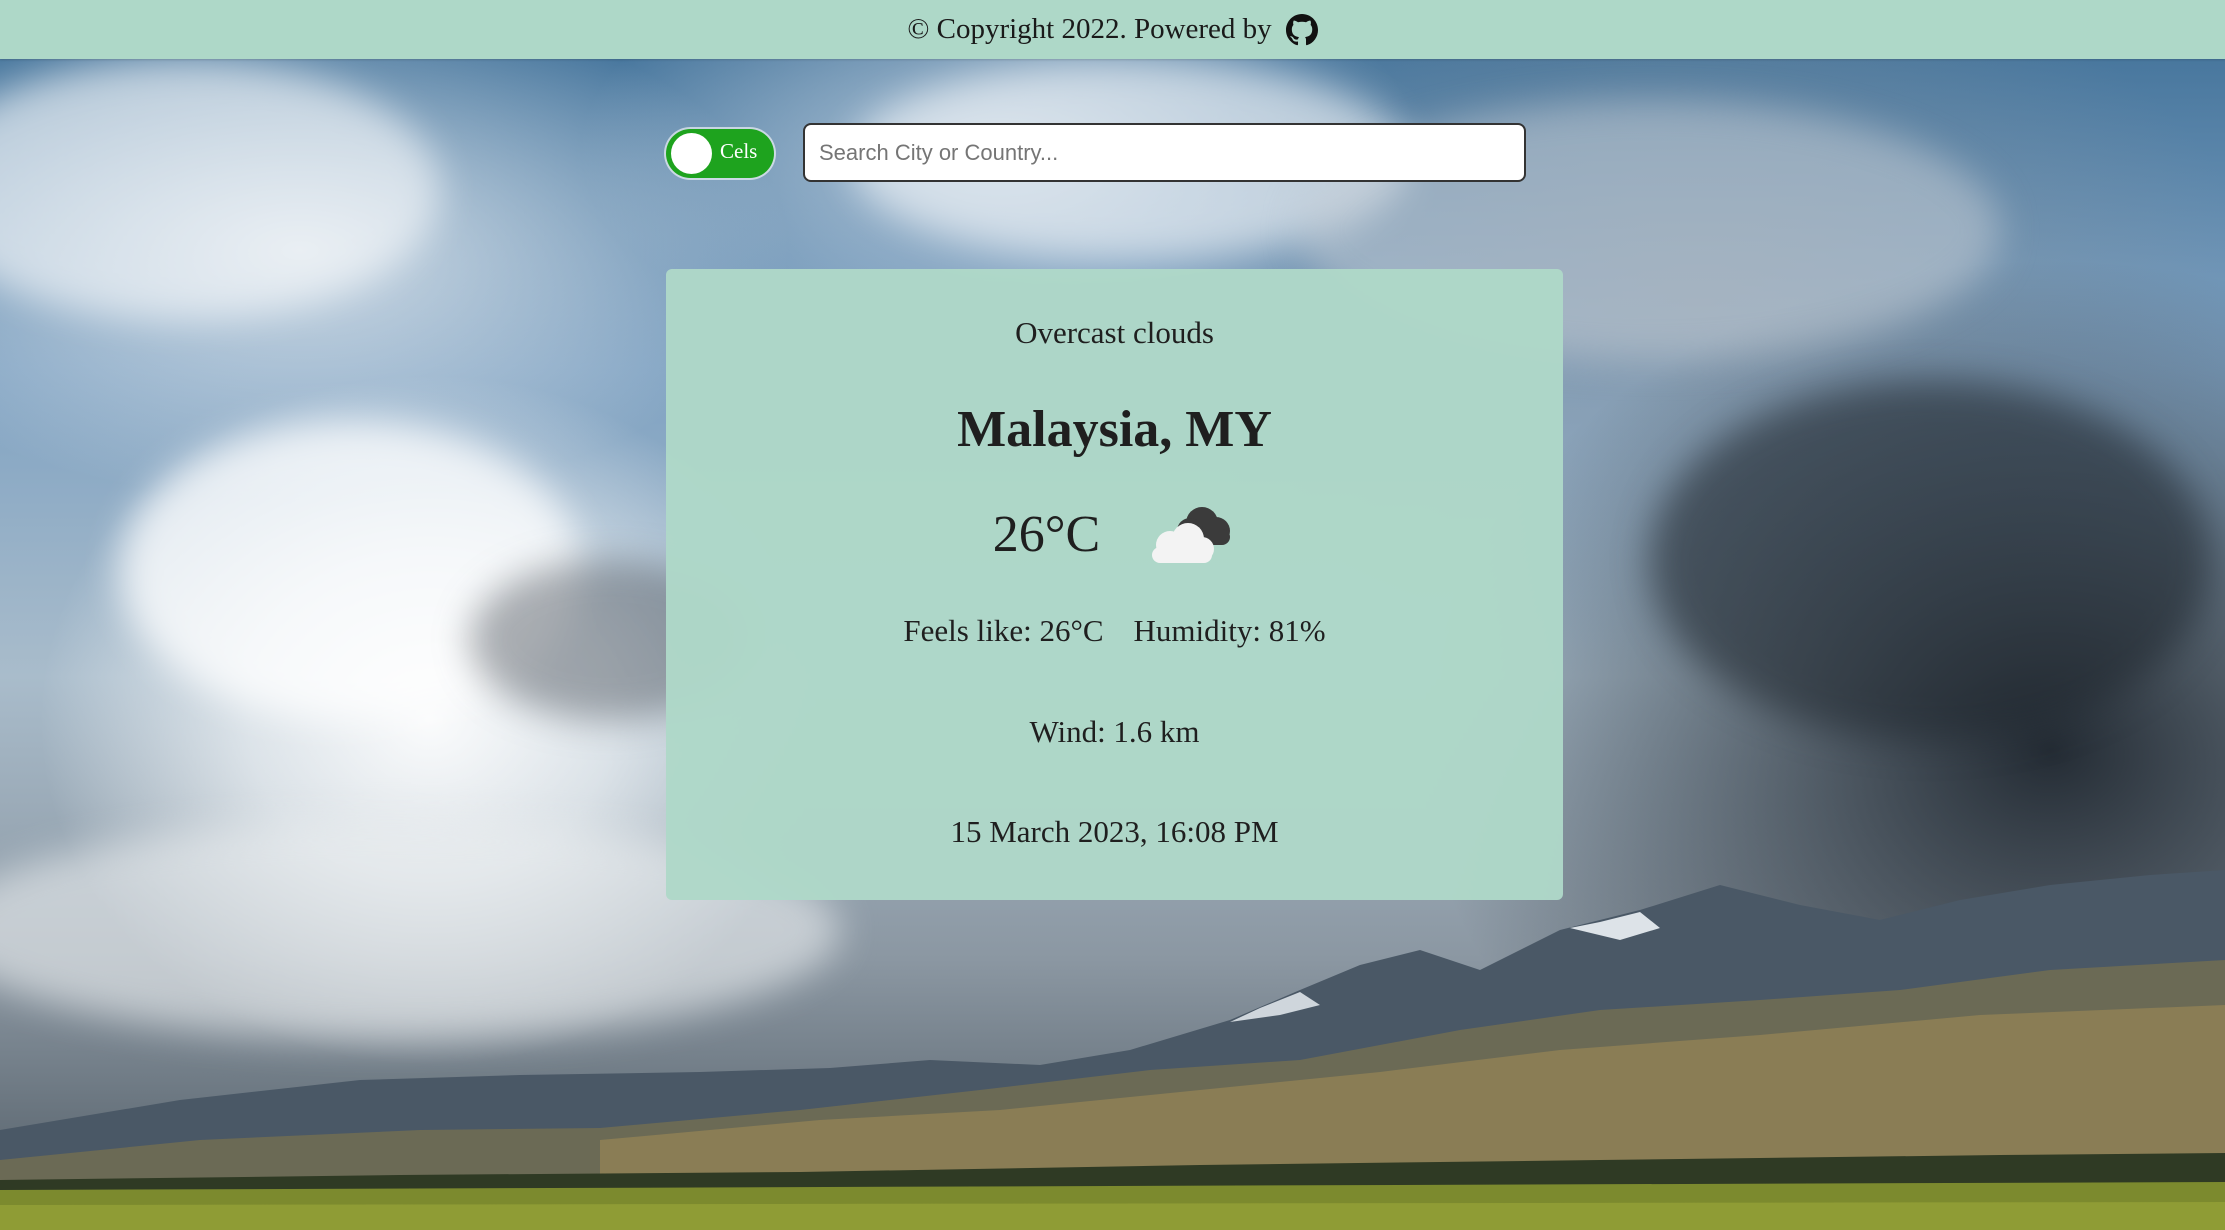 This screenshot has width=2225, height=1230. I want to click on copyright-text: © Copyright 2022. Powered by, so click(1089, 29).